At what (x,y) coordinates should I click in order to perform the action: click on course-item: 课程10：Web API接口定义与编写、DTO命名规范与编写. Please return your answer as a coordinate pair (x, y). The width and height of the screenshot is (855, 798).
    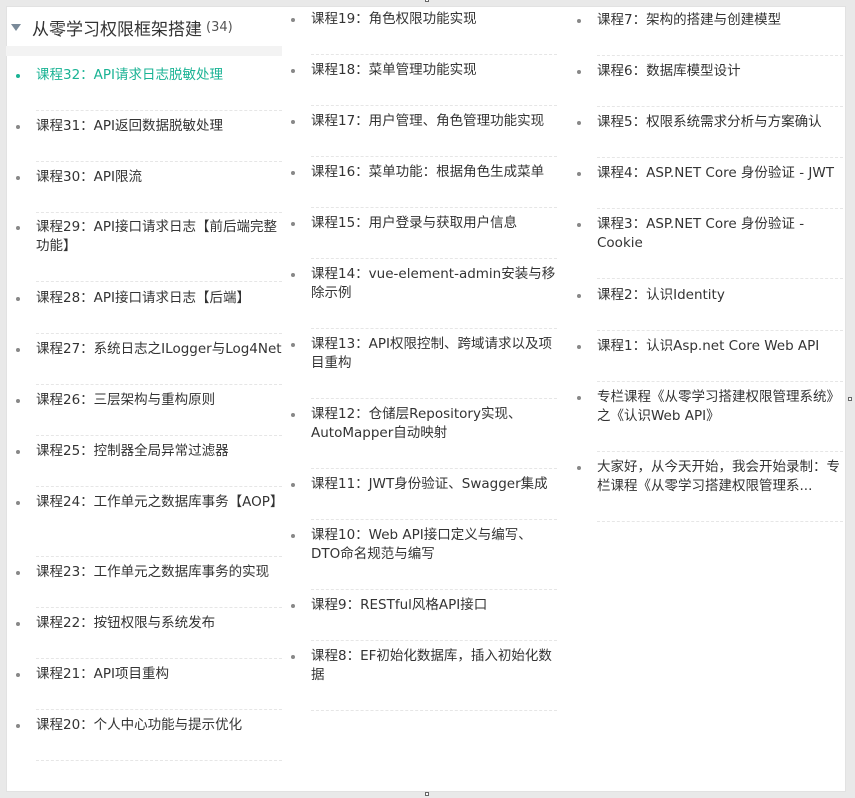
    Looking at the image, I should click on (424, 558).